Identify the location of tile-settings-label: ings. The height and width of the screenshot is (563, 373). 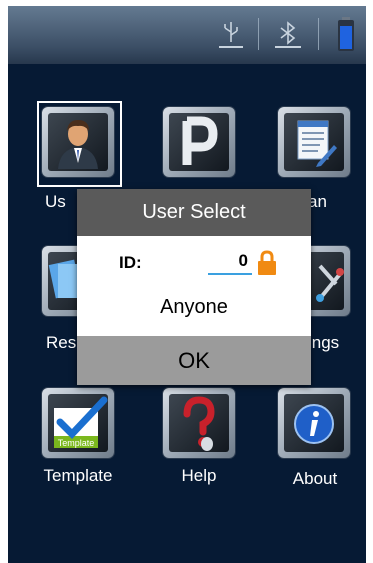
(324, 342).